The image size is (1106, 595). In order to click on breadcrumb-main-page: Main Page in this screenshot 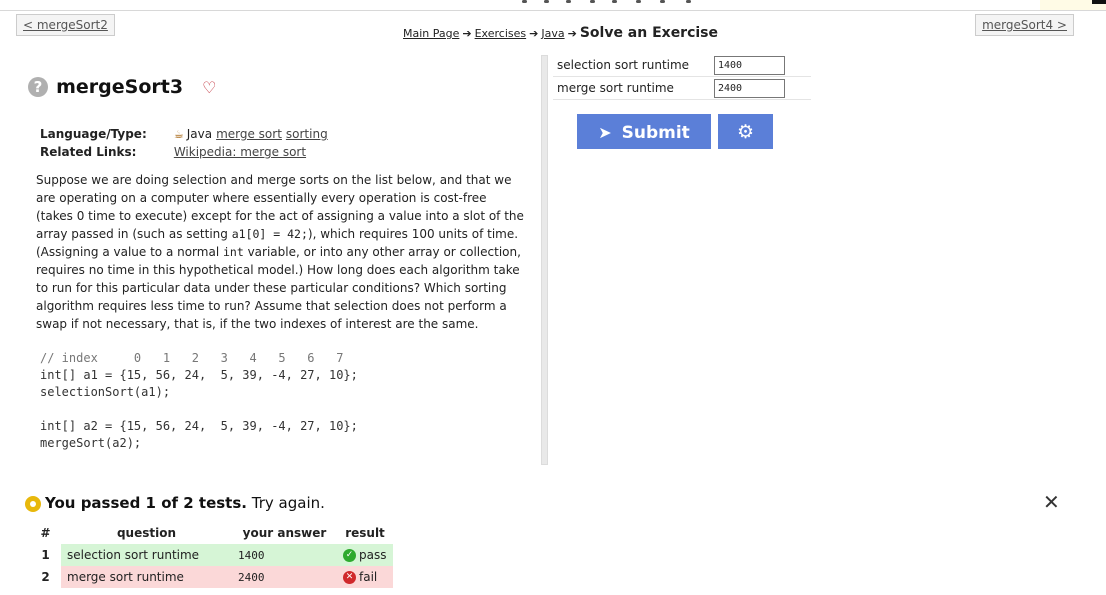, I will do `click(431, 33)`.